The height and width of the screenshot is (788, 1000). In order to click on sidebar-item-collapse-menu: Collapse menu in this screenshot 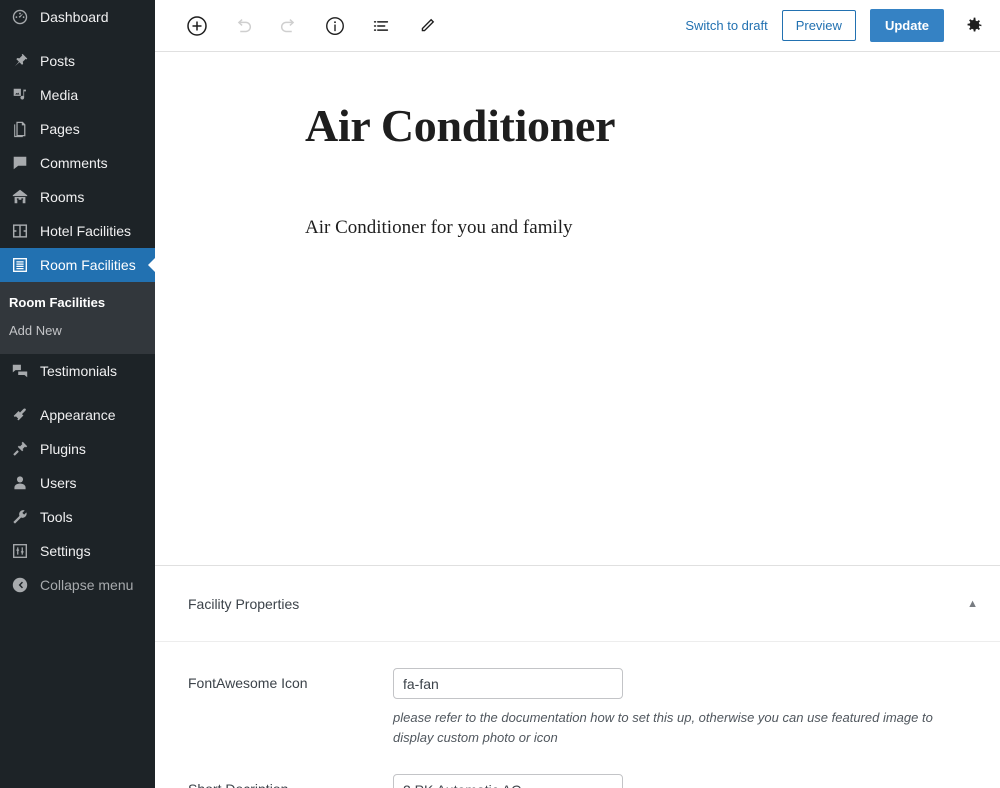, I will do `click(77, 585)`.